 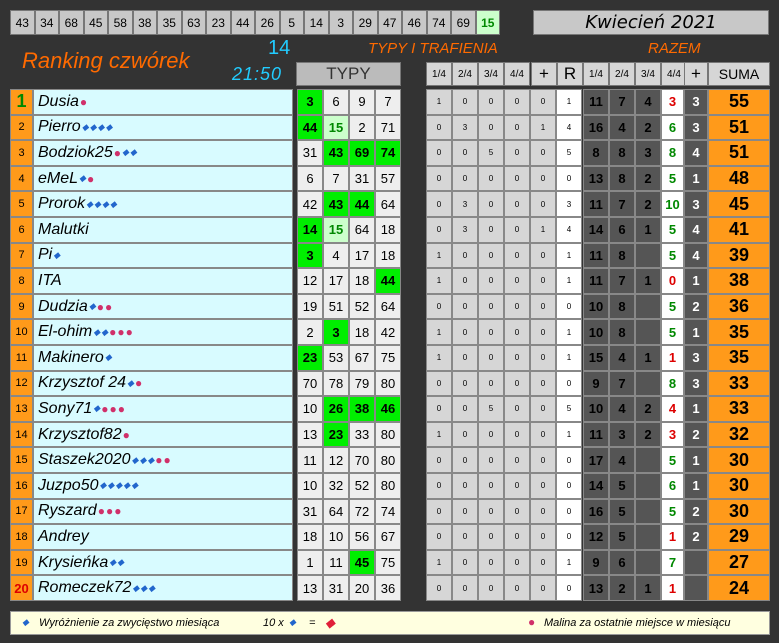 What do you see at coordinates (388, 153) in the screenshot?
I see `pick-cell: 74` at bounding box center [388, 153].